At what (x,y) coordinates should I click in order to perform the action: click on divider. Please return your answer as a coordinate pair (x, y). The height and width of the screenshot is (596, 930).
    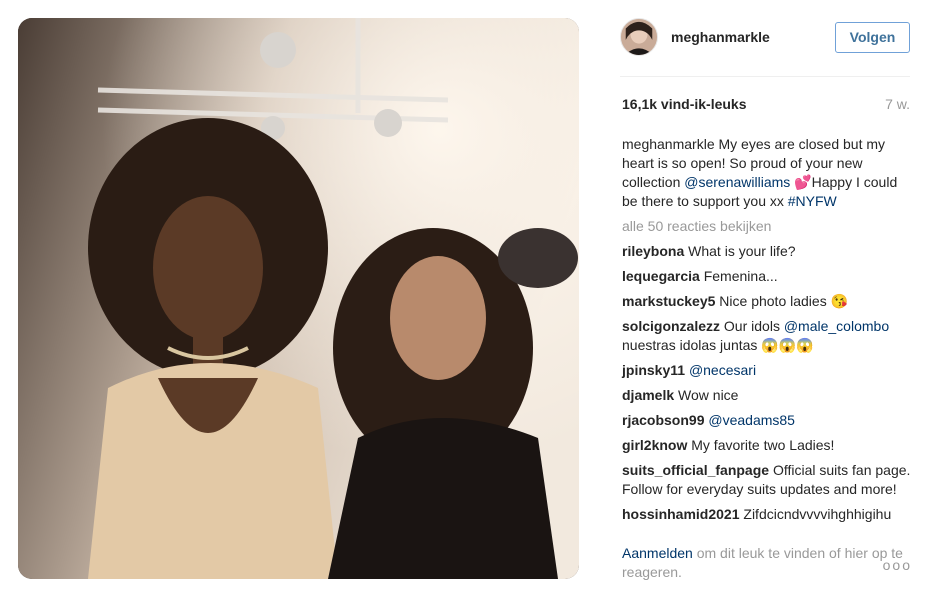
    Looking at the image, I should click on (765, 76).